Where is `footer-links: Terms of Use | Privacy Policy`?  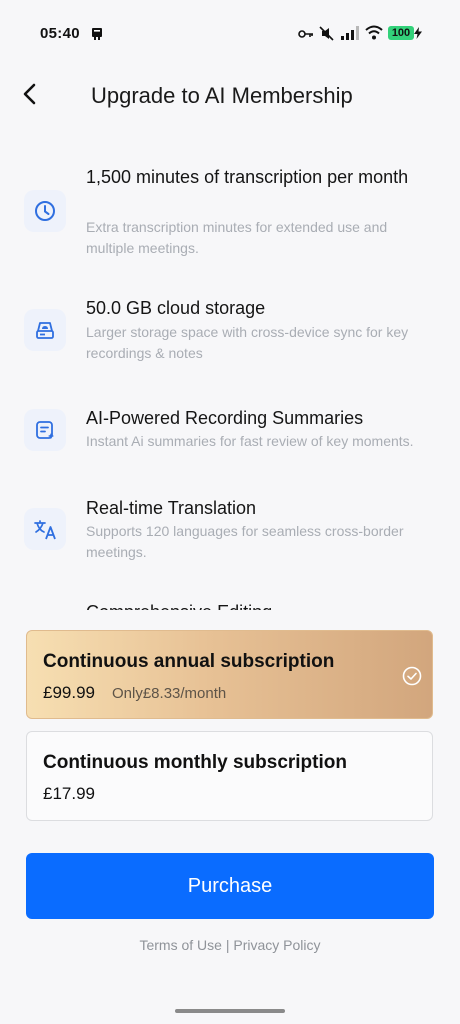 footer-links: Terms of Use | Privacy Policy is located at coordinates (230, 945).